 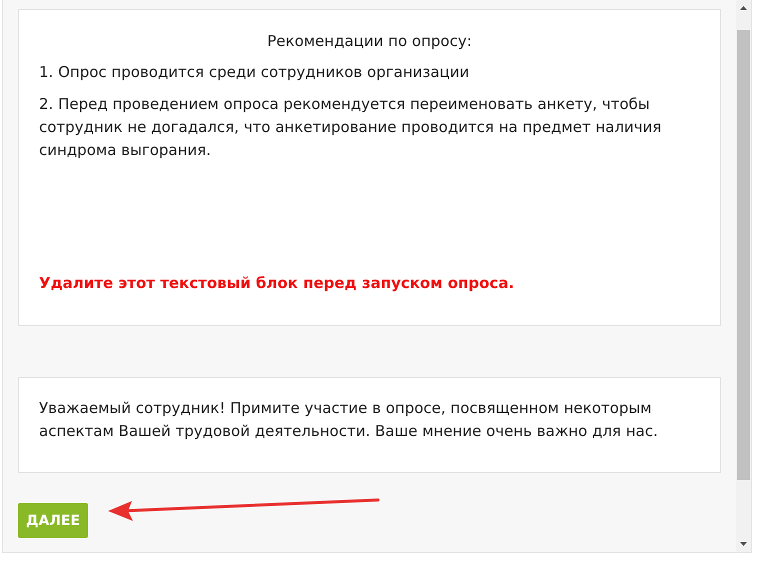 What do you see at coordinates (53, 520) in the screenshot?
I see `next-button: ДАЛЕЕ` at bounding box center [53, 520].